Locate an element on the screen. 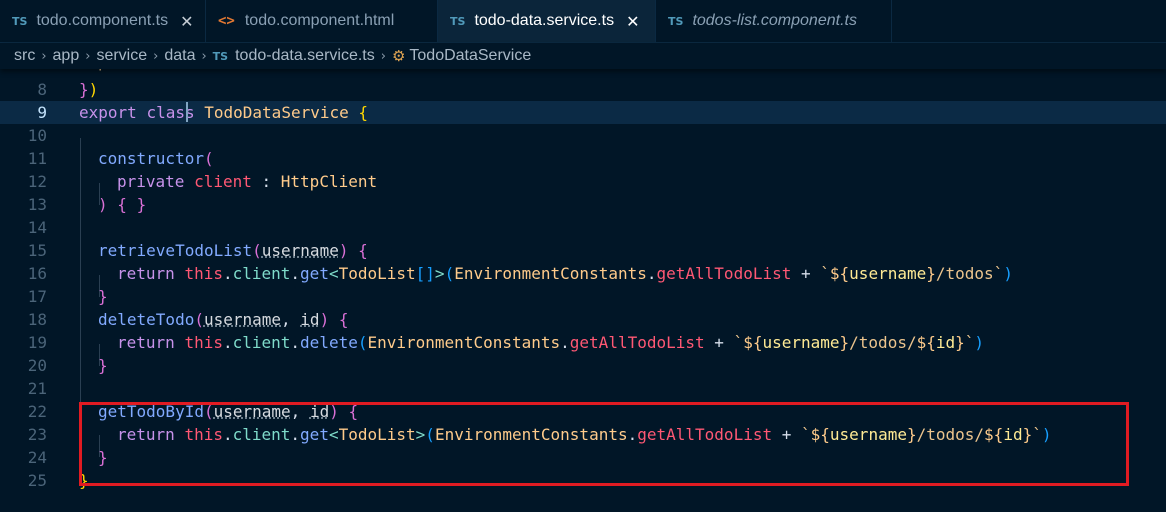  line-number: 18 is located at coordinates (37, 319).